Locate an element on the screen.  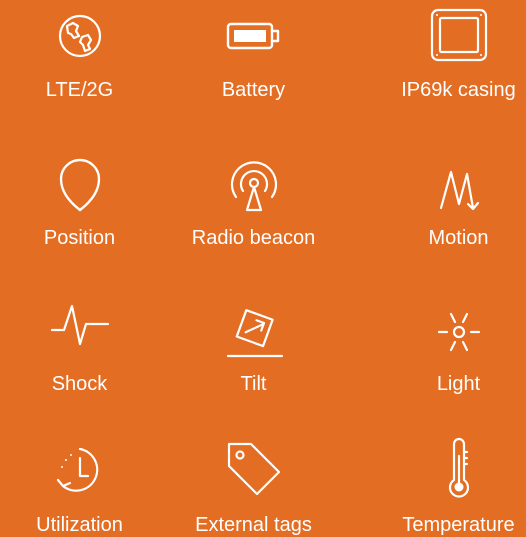
location-pin-icon is located at coordinates (80, 185).